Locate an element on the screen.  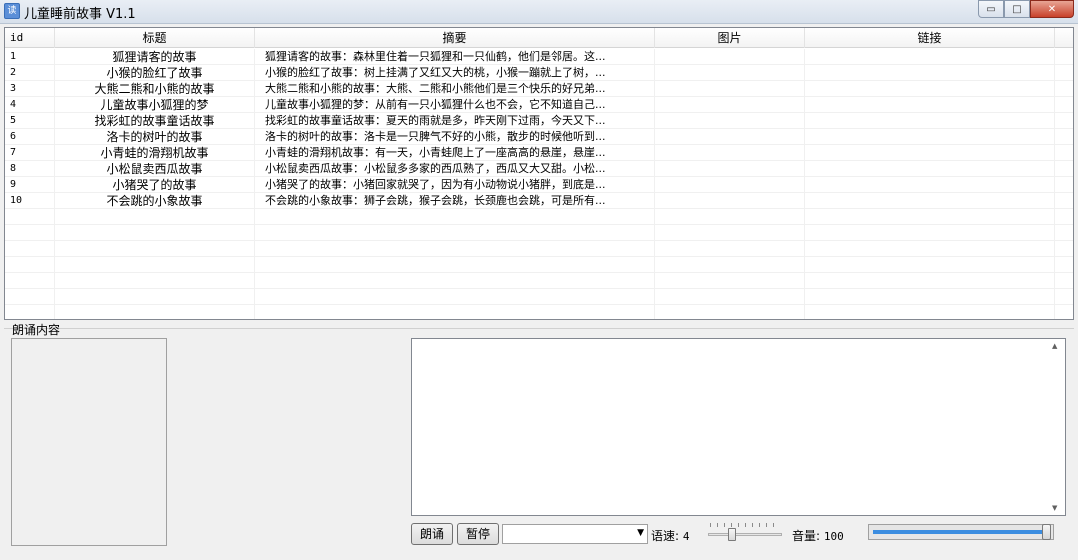
speed-slider-thumb is located at coordinates (731, 534).